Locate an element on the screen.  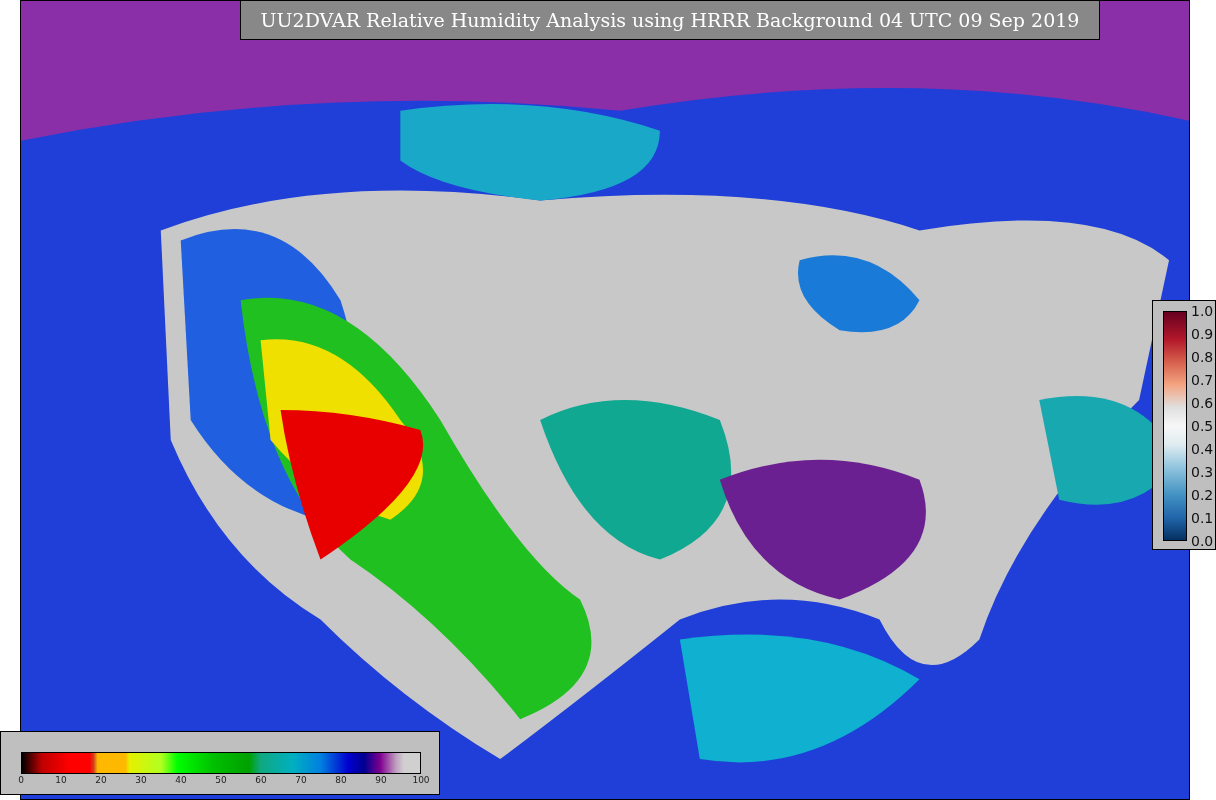
colorbar-tick-label: 70 is located at coordinates (301, 780).